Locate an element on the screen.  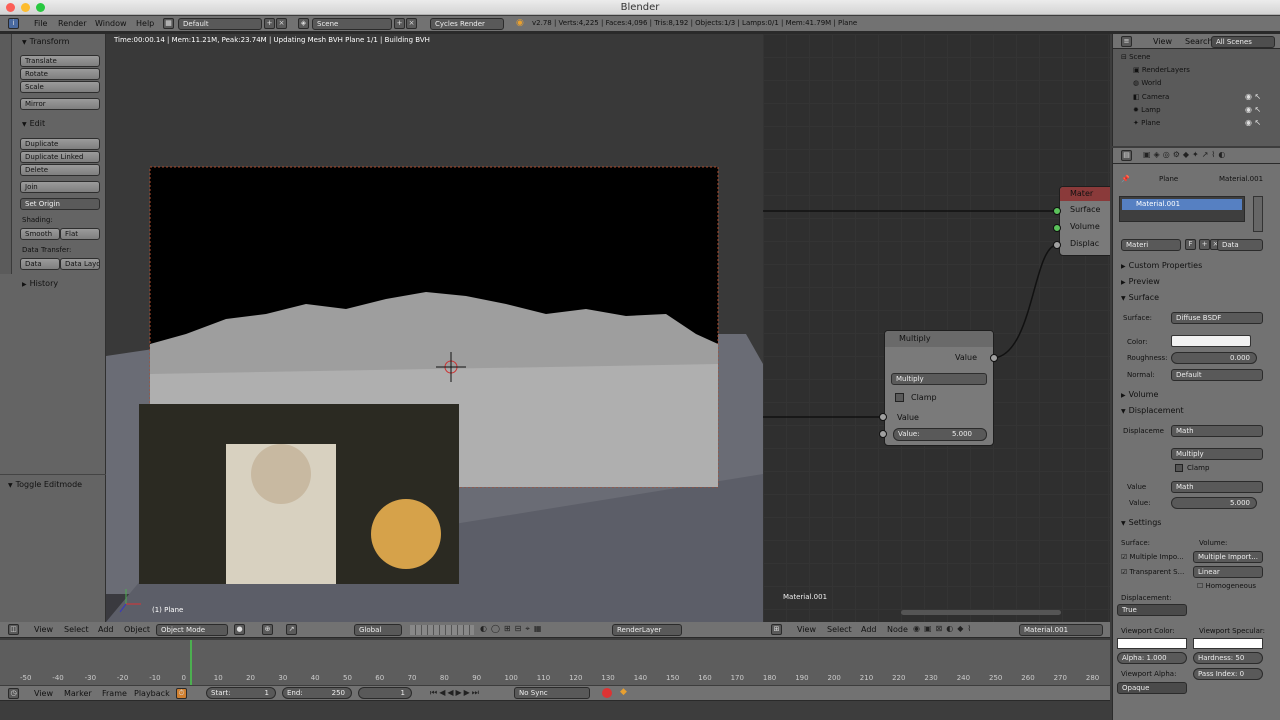
surface-input-socket is located at coordinates (1057, 211).